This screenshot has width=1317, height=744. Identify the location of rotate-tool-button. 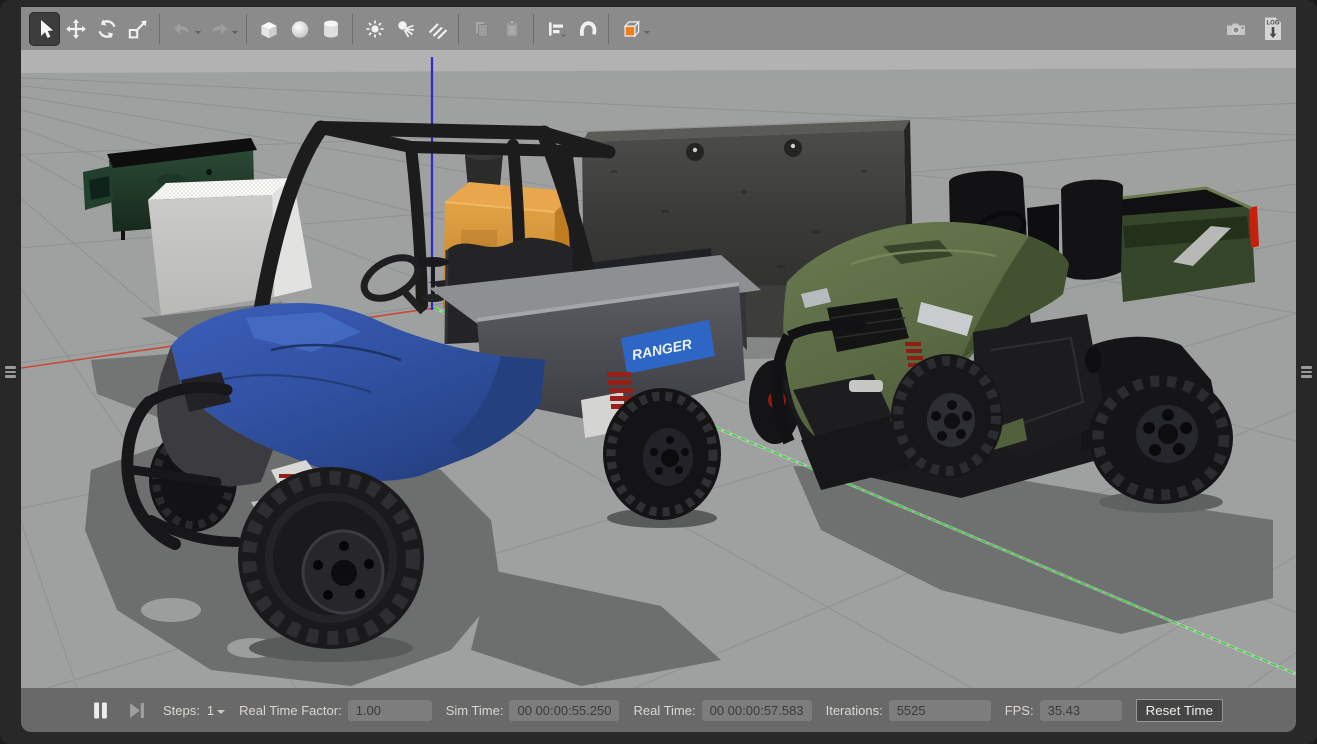
(106, 29).